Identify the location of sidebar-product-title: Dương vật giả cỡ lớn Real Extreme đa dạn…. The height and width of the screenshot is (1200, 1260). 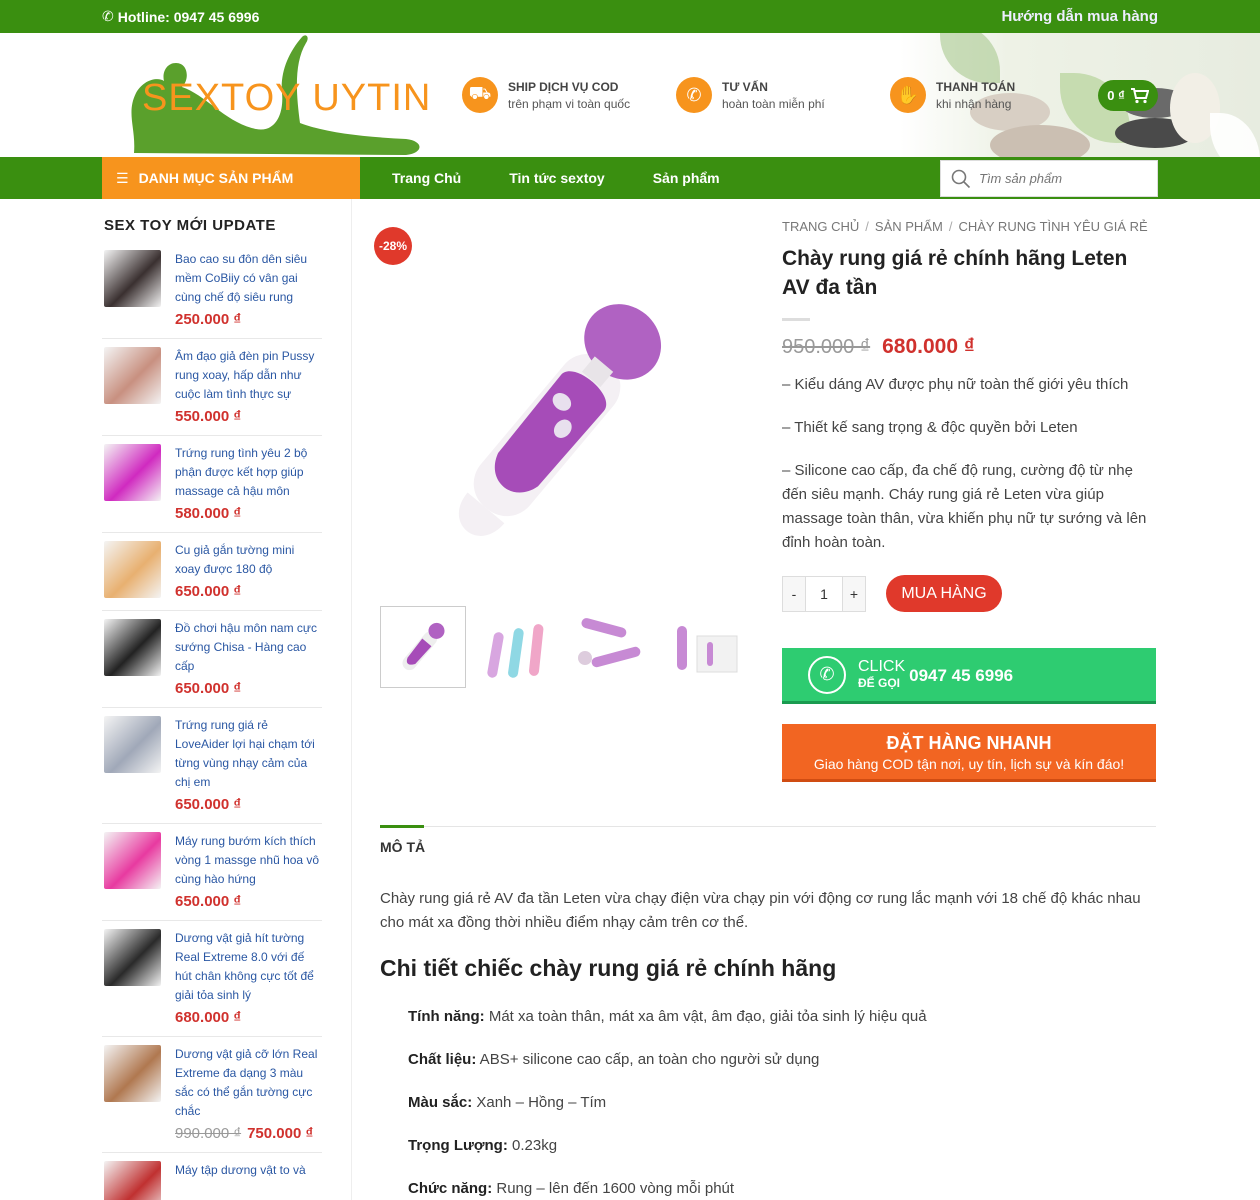
(248, 1083).